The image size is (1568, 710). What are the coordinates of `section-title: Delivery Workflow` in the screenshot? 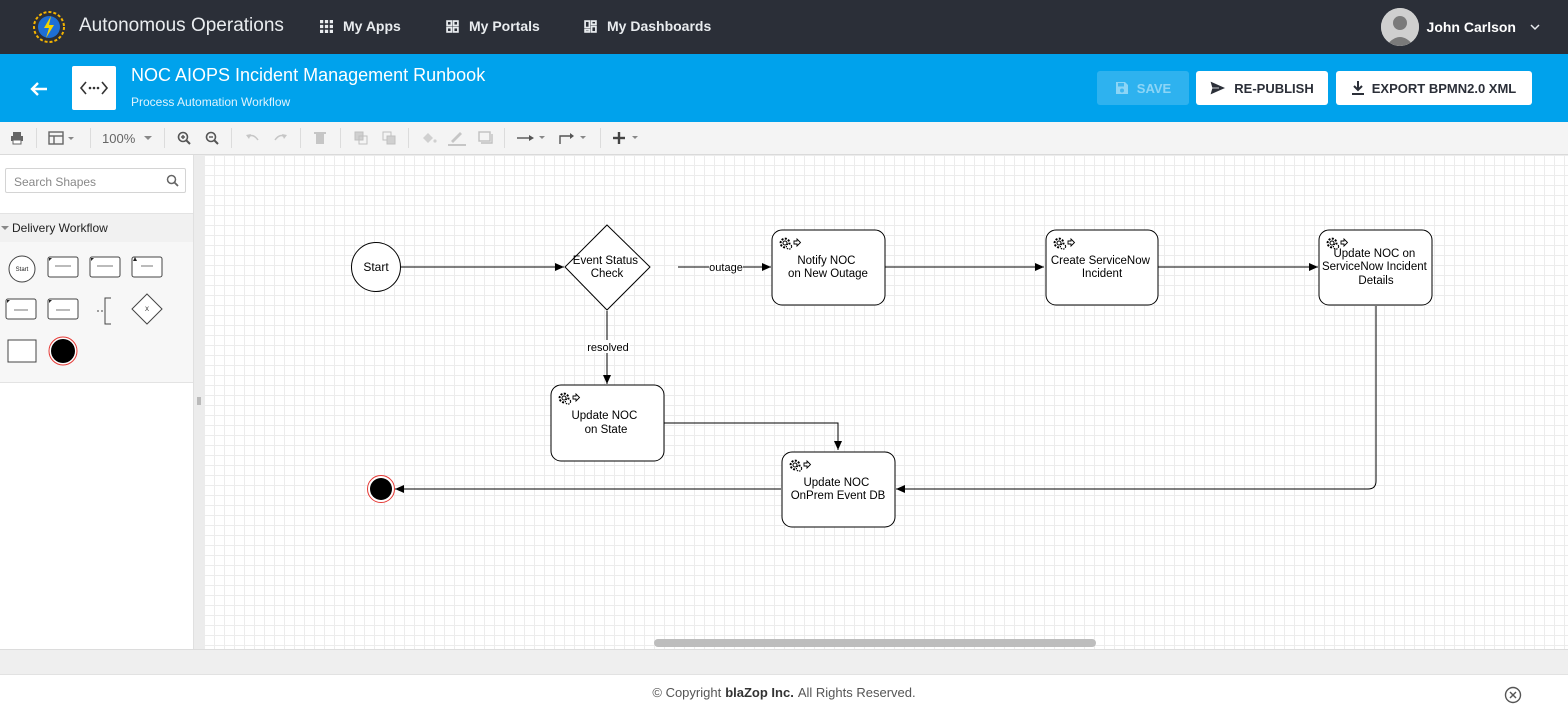 It's located at (60, 228).